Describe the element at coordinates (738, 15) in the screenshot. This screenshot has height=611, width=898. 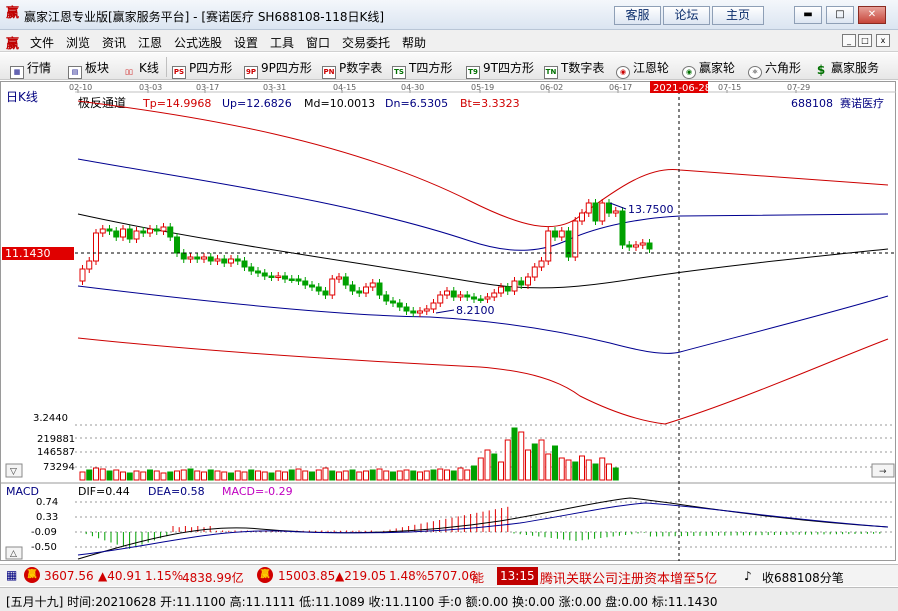
I see `homepage-button: 主页` at that location.